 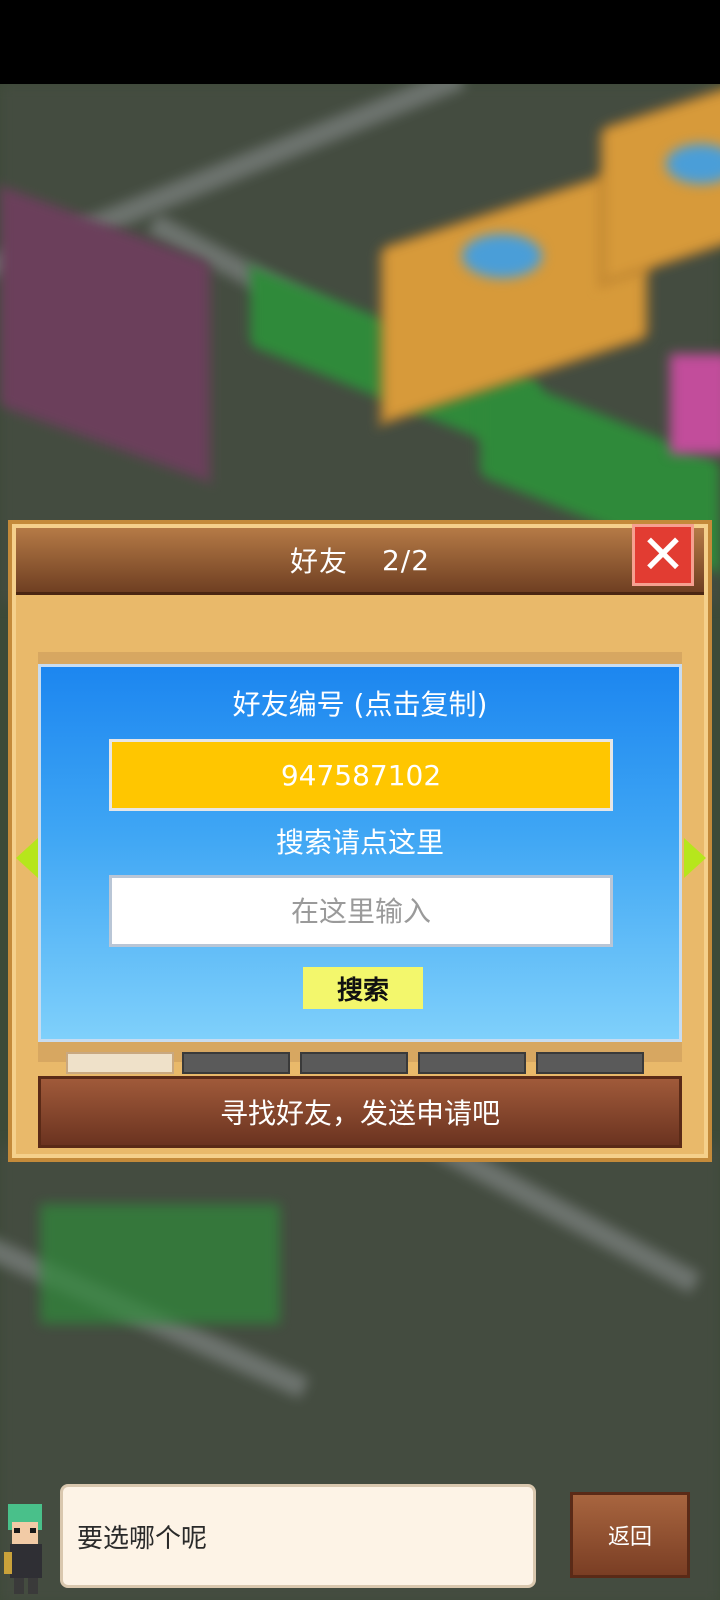 What do you see at coordinates (23, 1549) in the screenshot?
I see `character-avatar-icon` at bounding box center [23, 1549].